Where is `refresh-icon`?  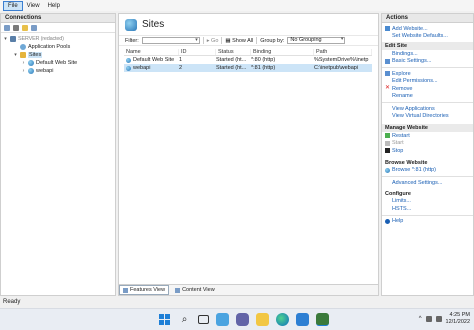
refresh-icon is located at coordinates (34, 27).